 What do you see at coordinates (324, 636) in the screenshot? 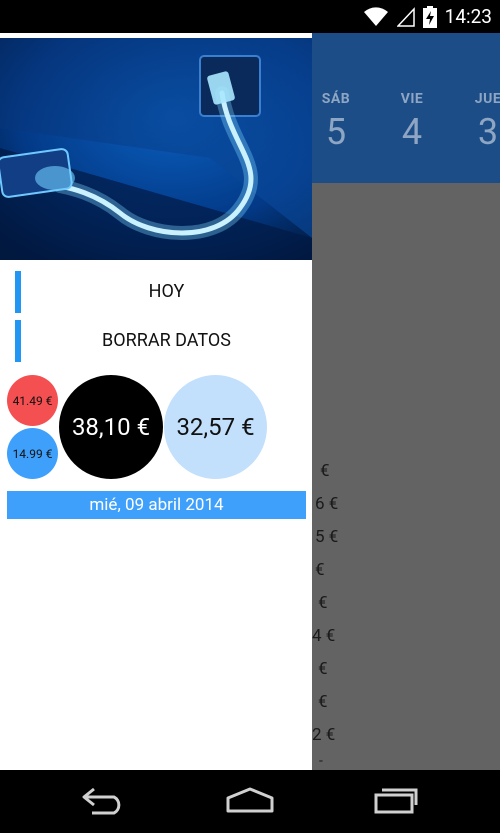
I see `list-item: 4 €` at bounding box center [324, 636].